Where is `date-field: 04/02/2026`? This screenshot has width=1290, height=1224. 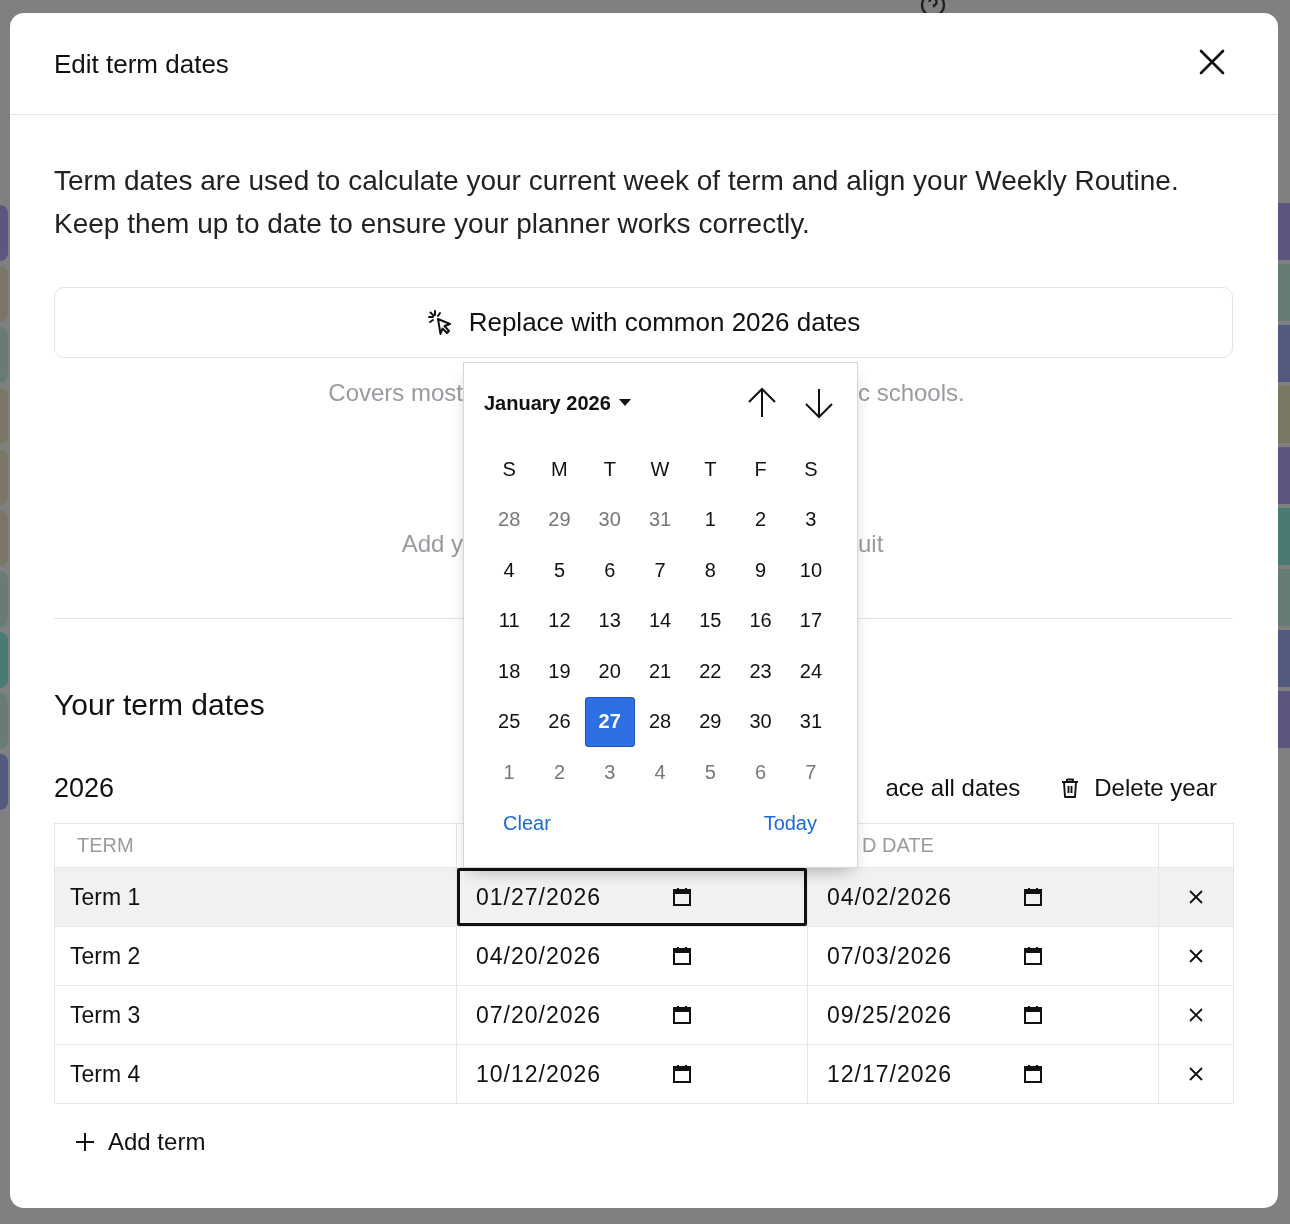
date-field: 04/02/2026 is located at coordinates (983, 897).